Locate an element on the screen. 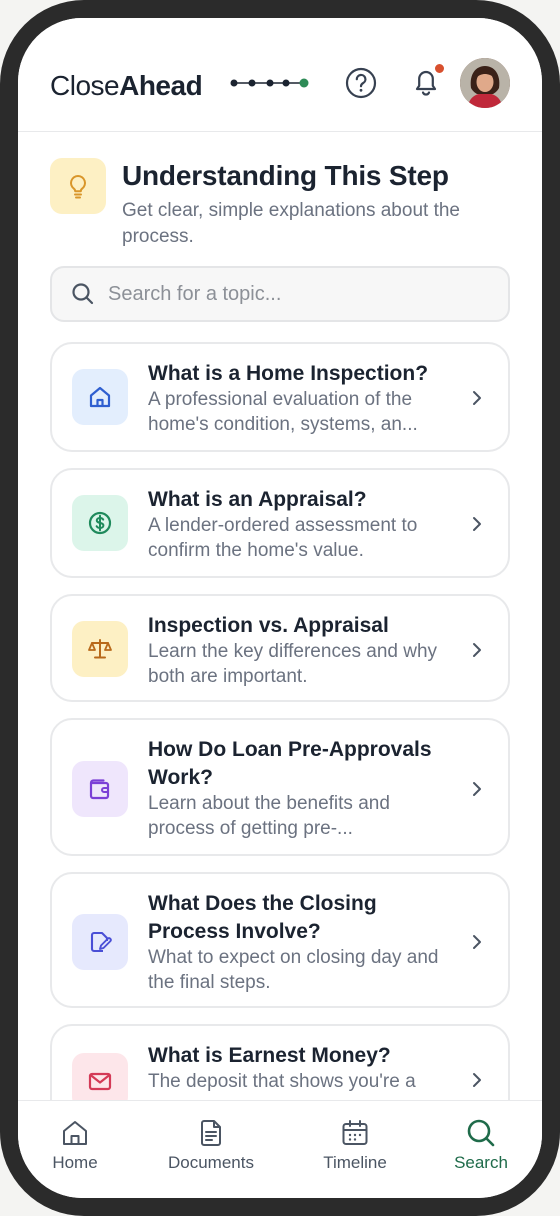  section-icon-tile is located at coordinates (78, 186).